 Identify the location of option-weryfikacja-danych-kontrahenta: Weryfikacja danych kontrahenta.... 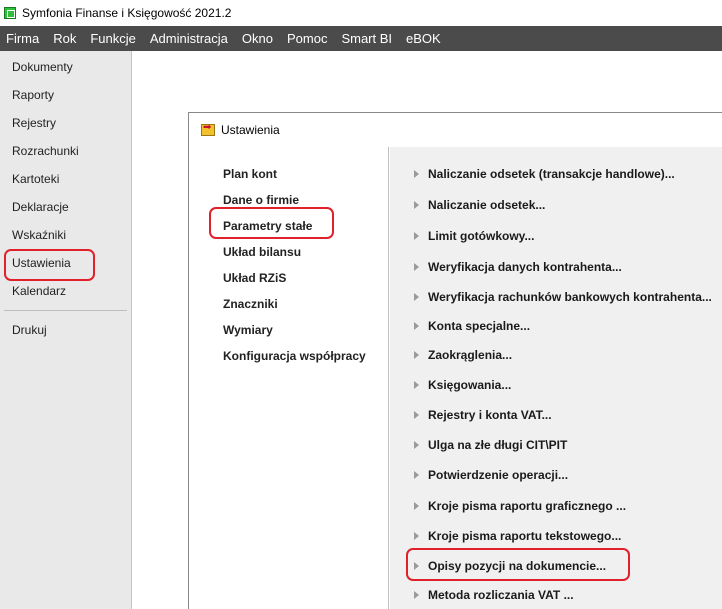
(518, 267).